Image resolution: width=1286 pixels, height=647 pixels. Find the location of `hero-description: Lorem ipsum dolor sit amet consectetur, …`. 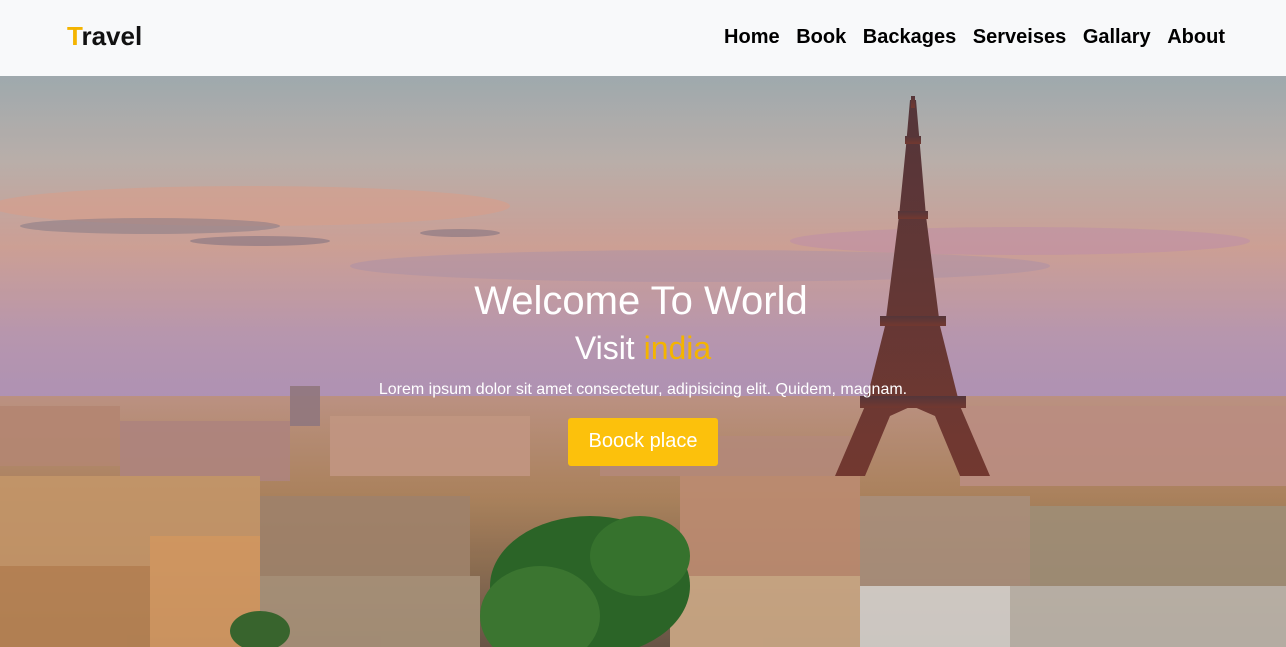

hero-description: Lorem ipsum dolor sit amet consectetur, … is located at coordinates (643, 389).